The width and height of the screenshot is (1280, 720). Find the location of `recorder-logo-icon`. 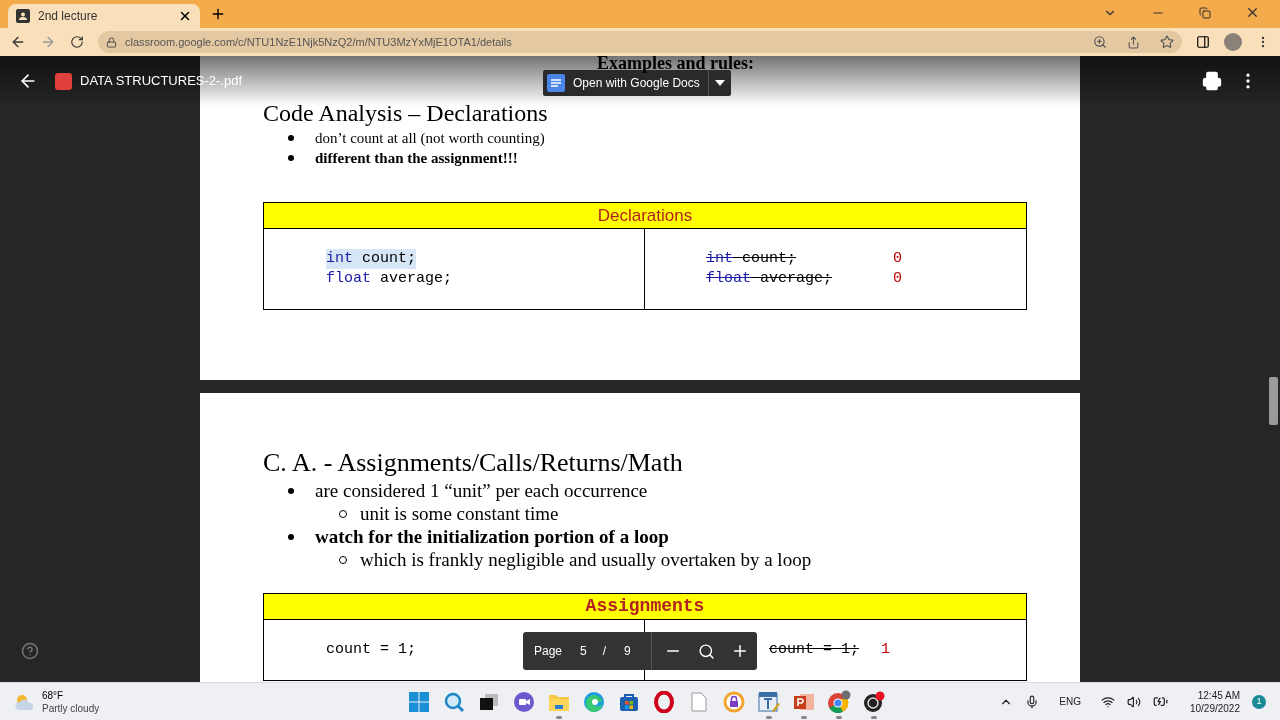

recorder-logo-icon is located at coordinates (874, 701).